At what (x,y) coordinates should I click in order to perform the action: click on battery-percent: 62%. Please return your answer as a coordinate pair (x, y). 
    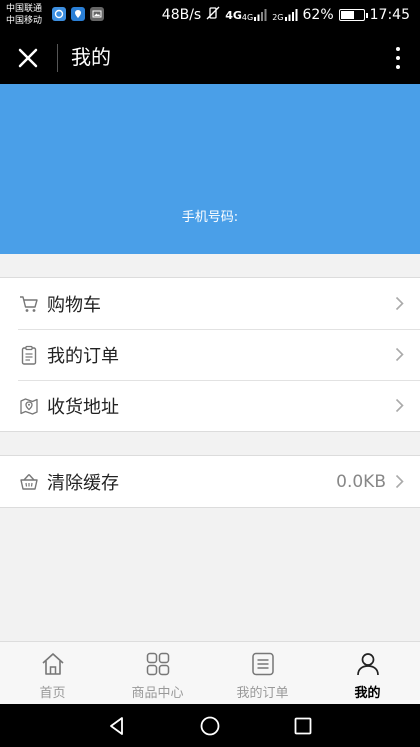
    Looking at the image, I should click on (318, 15).